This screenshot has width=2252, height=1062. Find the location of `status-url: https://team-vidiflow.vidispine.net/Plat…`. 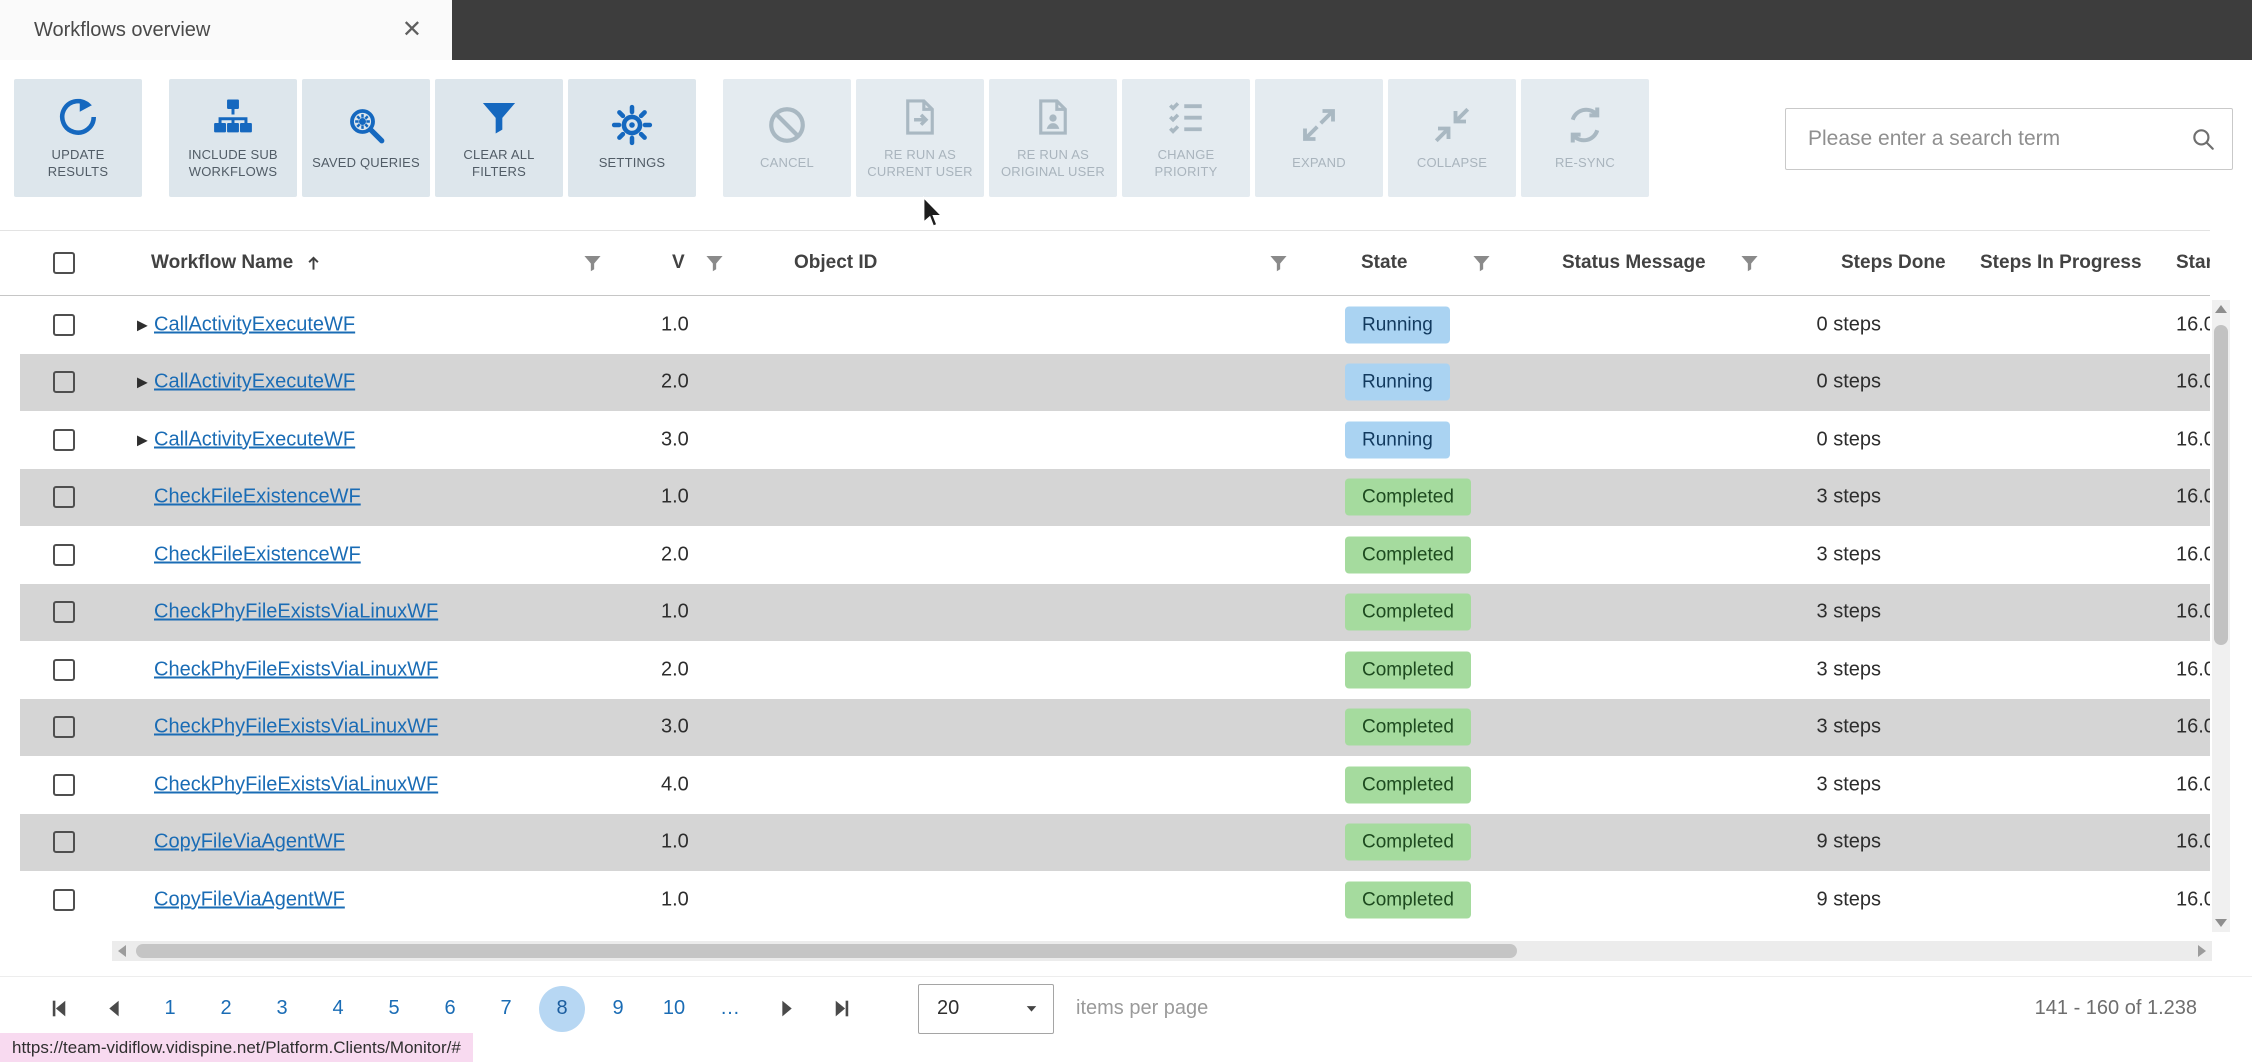

status-url: https://team-vidiflow.vidispine.net/Plat… is located at coordinates (236, 1047).